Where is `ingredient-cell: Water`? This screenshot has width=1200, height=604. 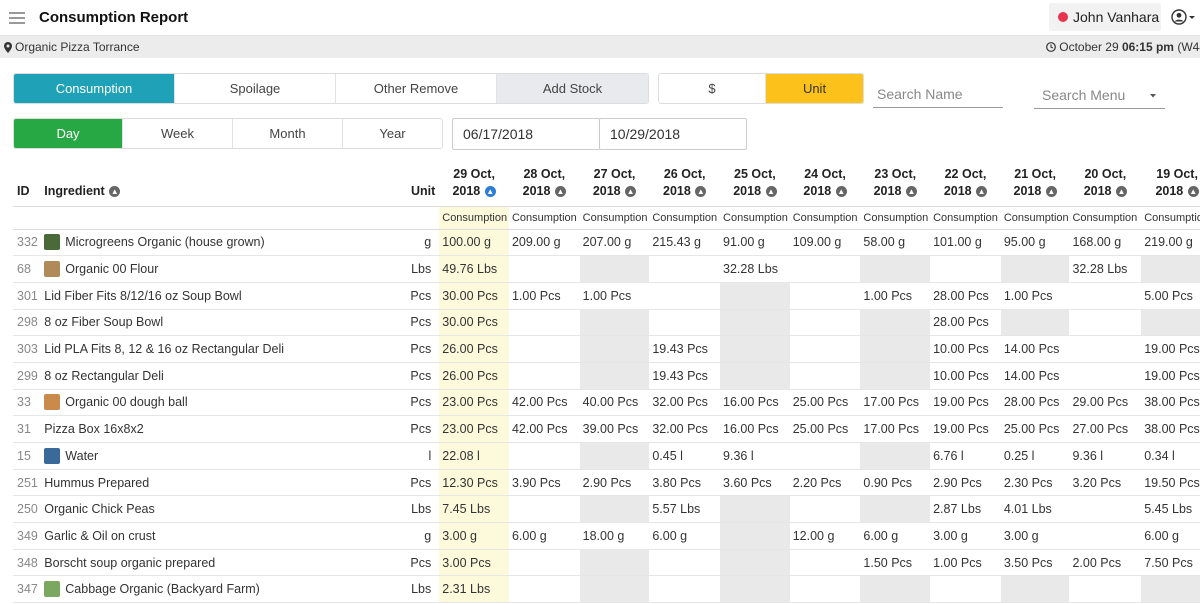
ingredient-cell: Water is located at coordinates (222, 456).